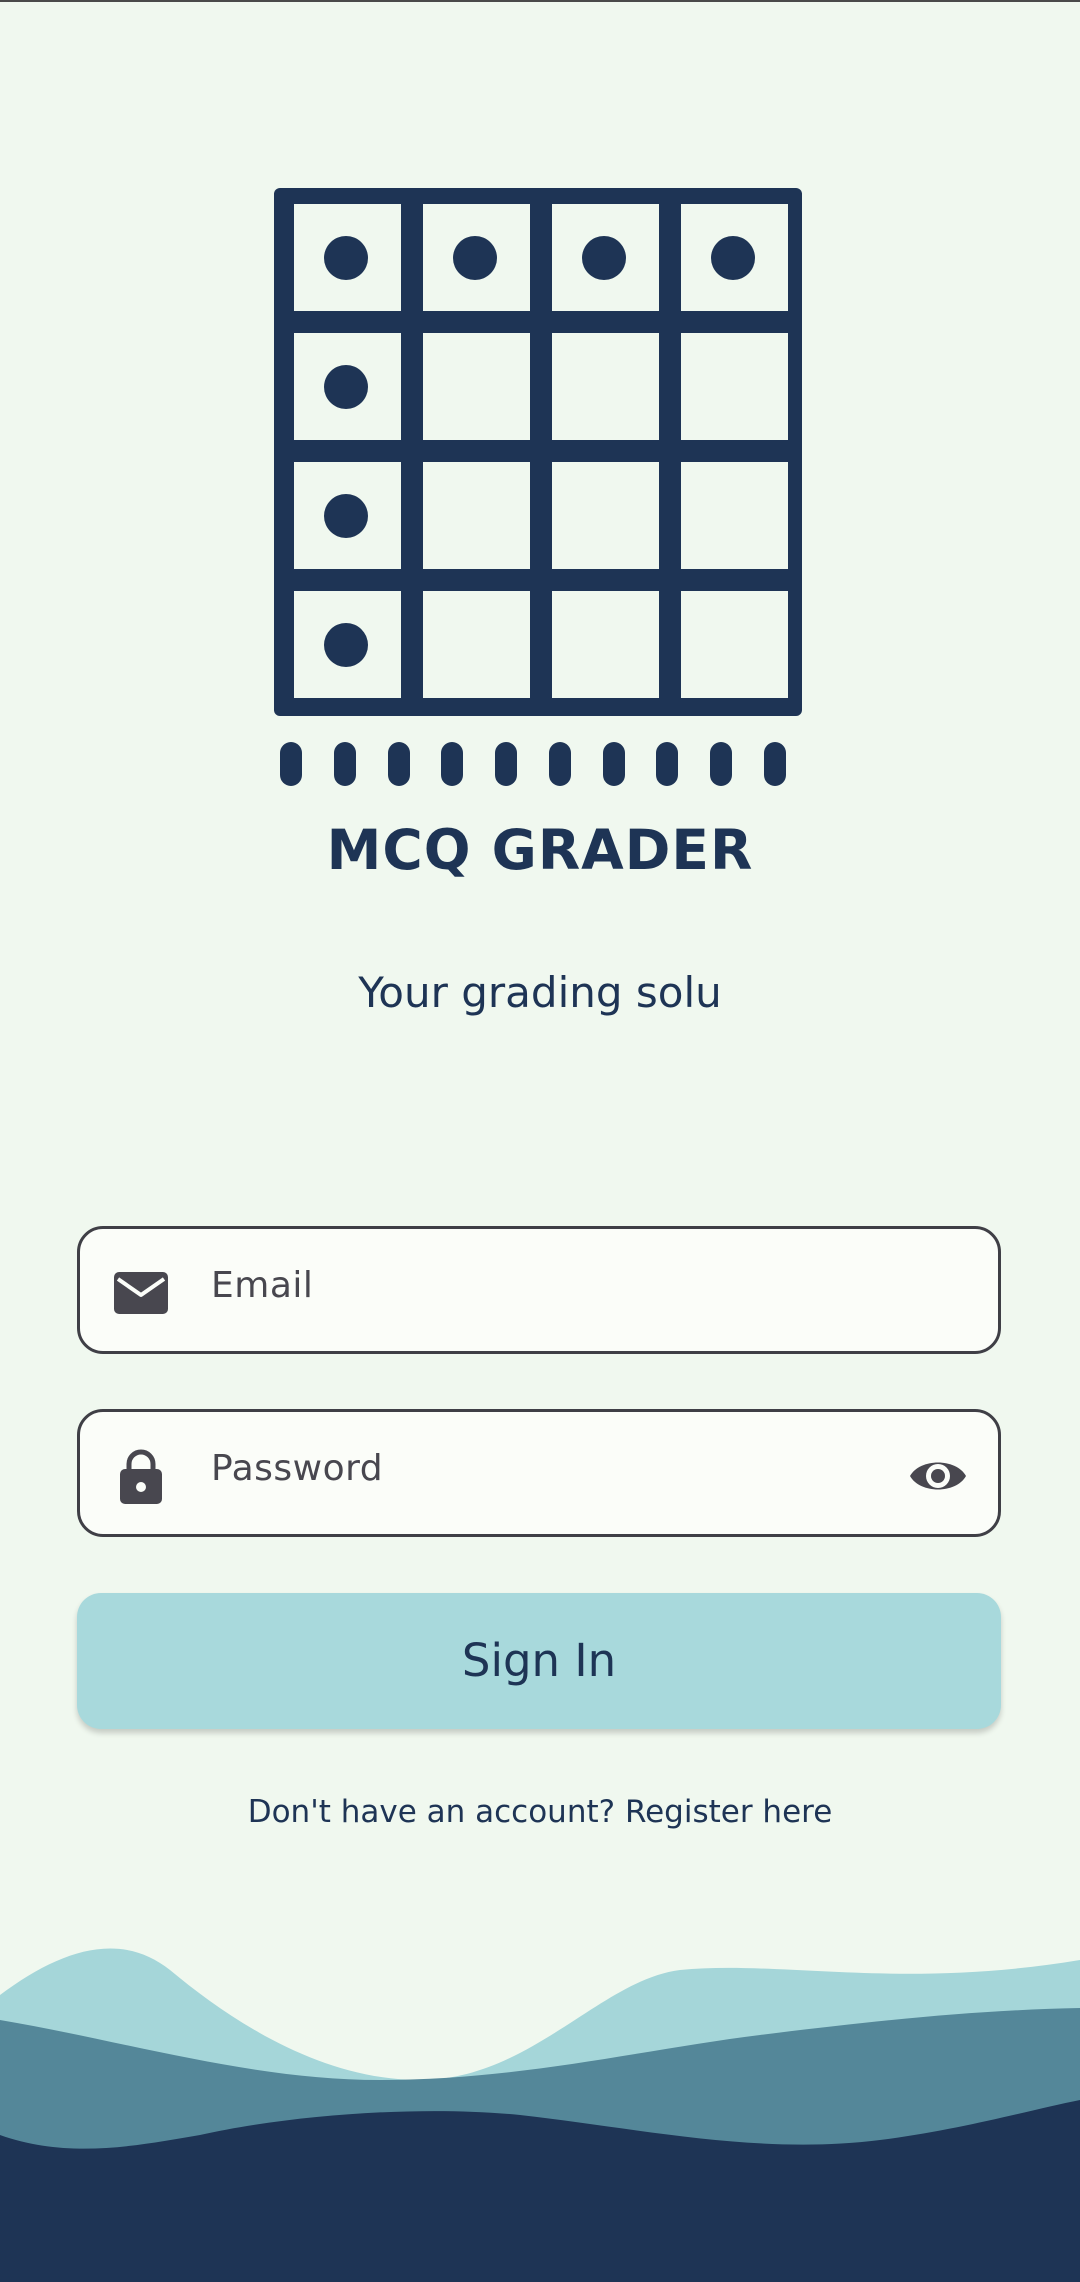 The image size is (1080, 2282). I want to click on eye-icon, so click(938, 1476).